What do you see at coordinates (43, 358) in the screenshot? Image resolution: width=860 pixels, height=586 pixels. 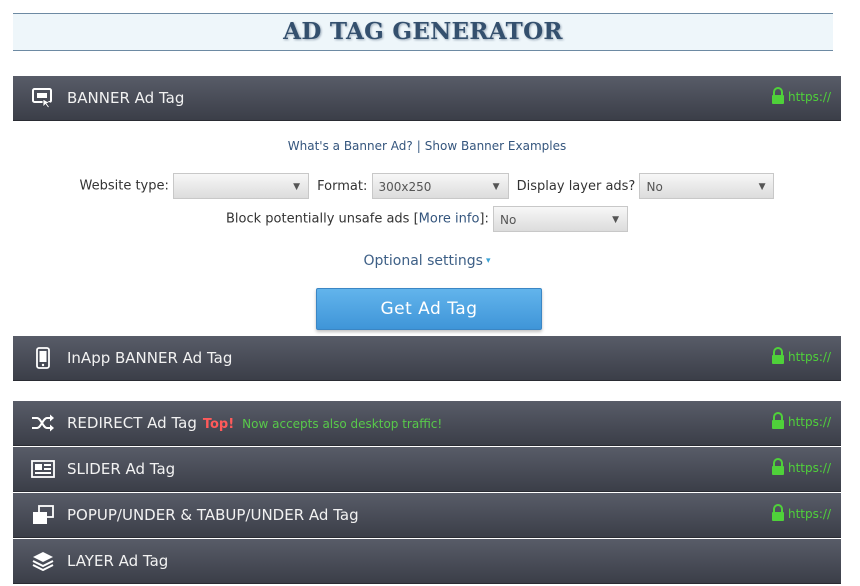 I see `smartphone-icon` at bounding box center [43, 358].